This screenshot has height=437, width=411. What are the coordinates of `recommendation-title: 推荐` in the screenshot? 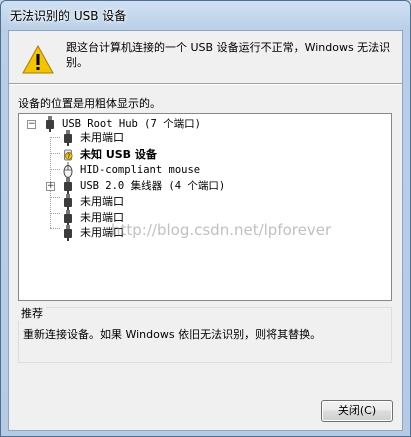 It's located at (32, 313).